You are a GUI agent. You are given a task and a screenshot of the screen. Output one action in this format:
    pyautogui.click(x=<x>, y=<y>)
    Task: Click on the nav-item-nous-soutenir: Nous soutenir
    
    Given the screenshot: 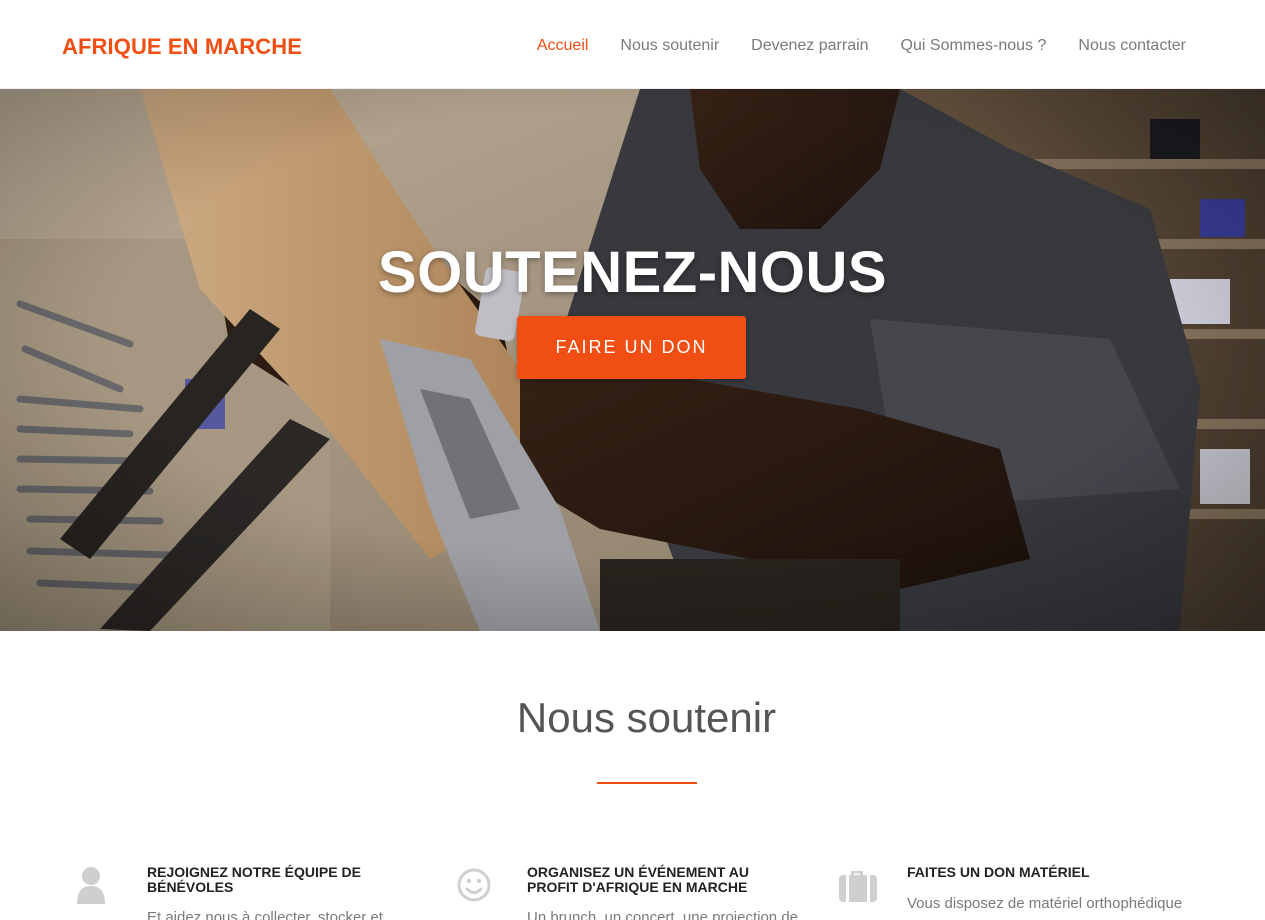 What is the action you would take?
    pyautogui.click(x=669, y=46)
    